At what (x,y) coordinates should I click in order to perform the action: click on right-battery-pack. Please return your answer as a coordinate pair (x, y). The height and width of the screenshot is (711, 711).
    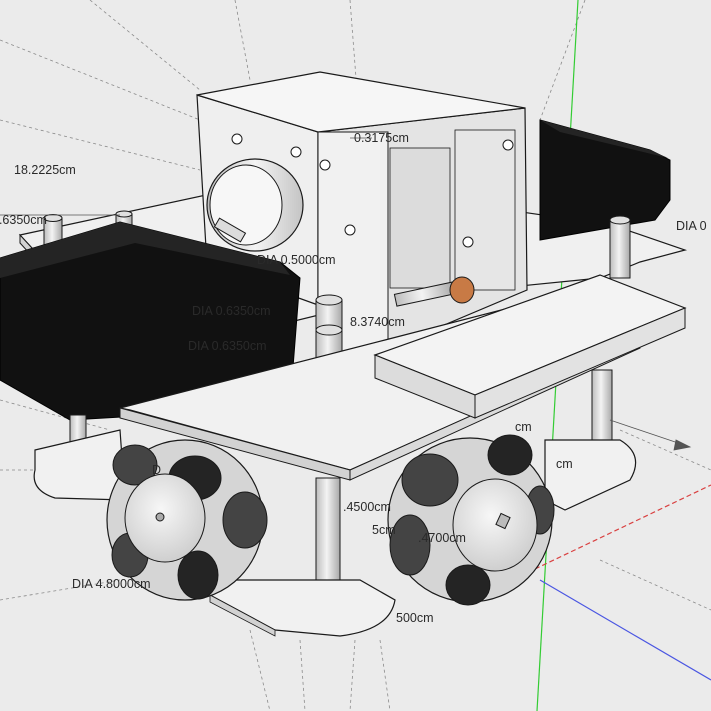
    Looking at the image, I should click on (605, 180).